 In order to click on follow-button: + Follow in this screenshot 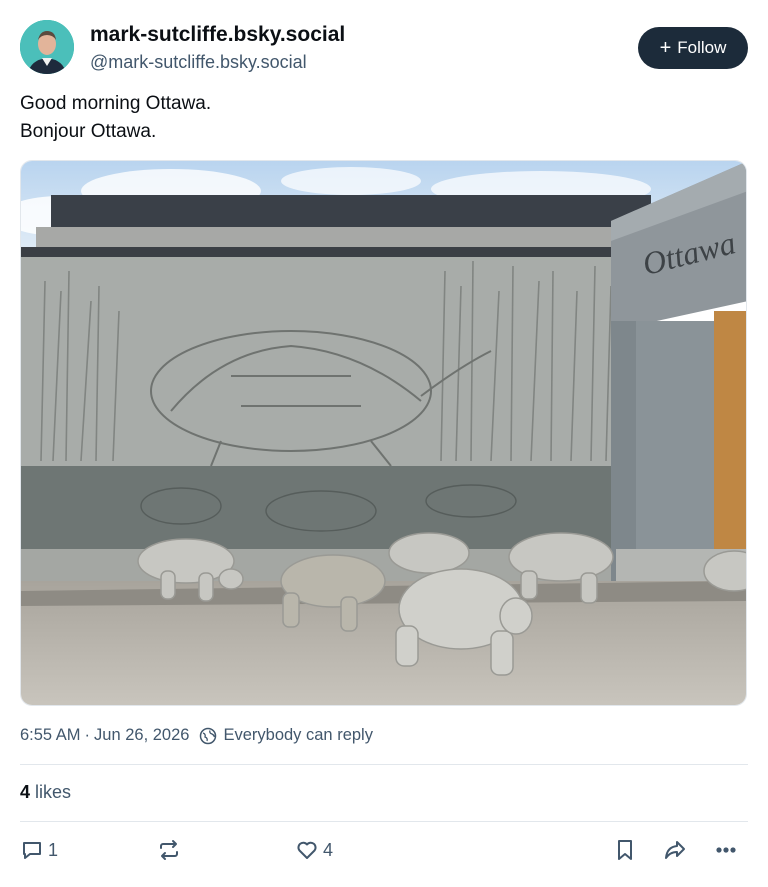, I will do `click(693, 48)`.